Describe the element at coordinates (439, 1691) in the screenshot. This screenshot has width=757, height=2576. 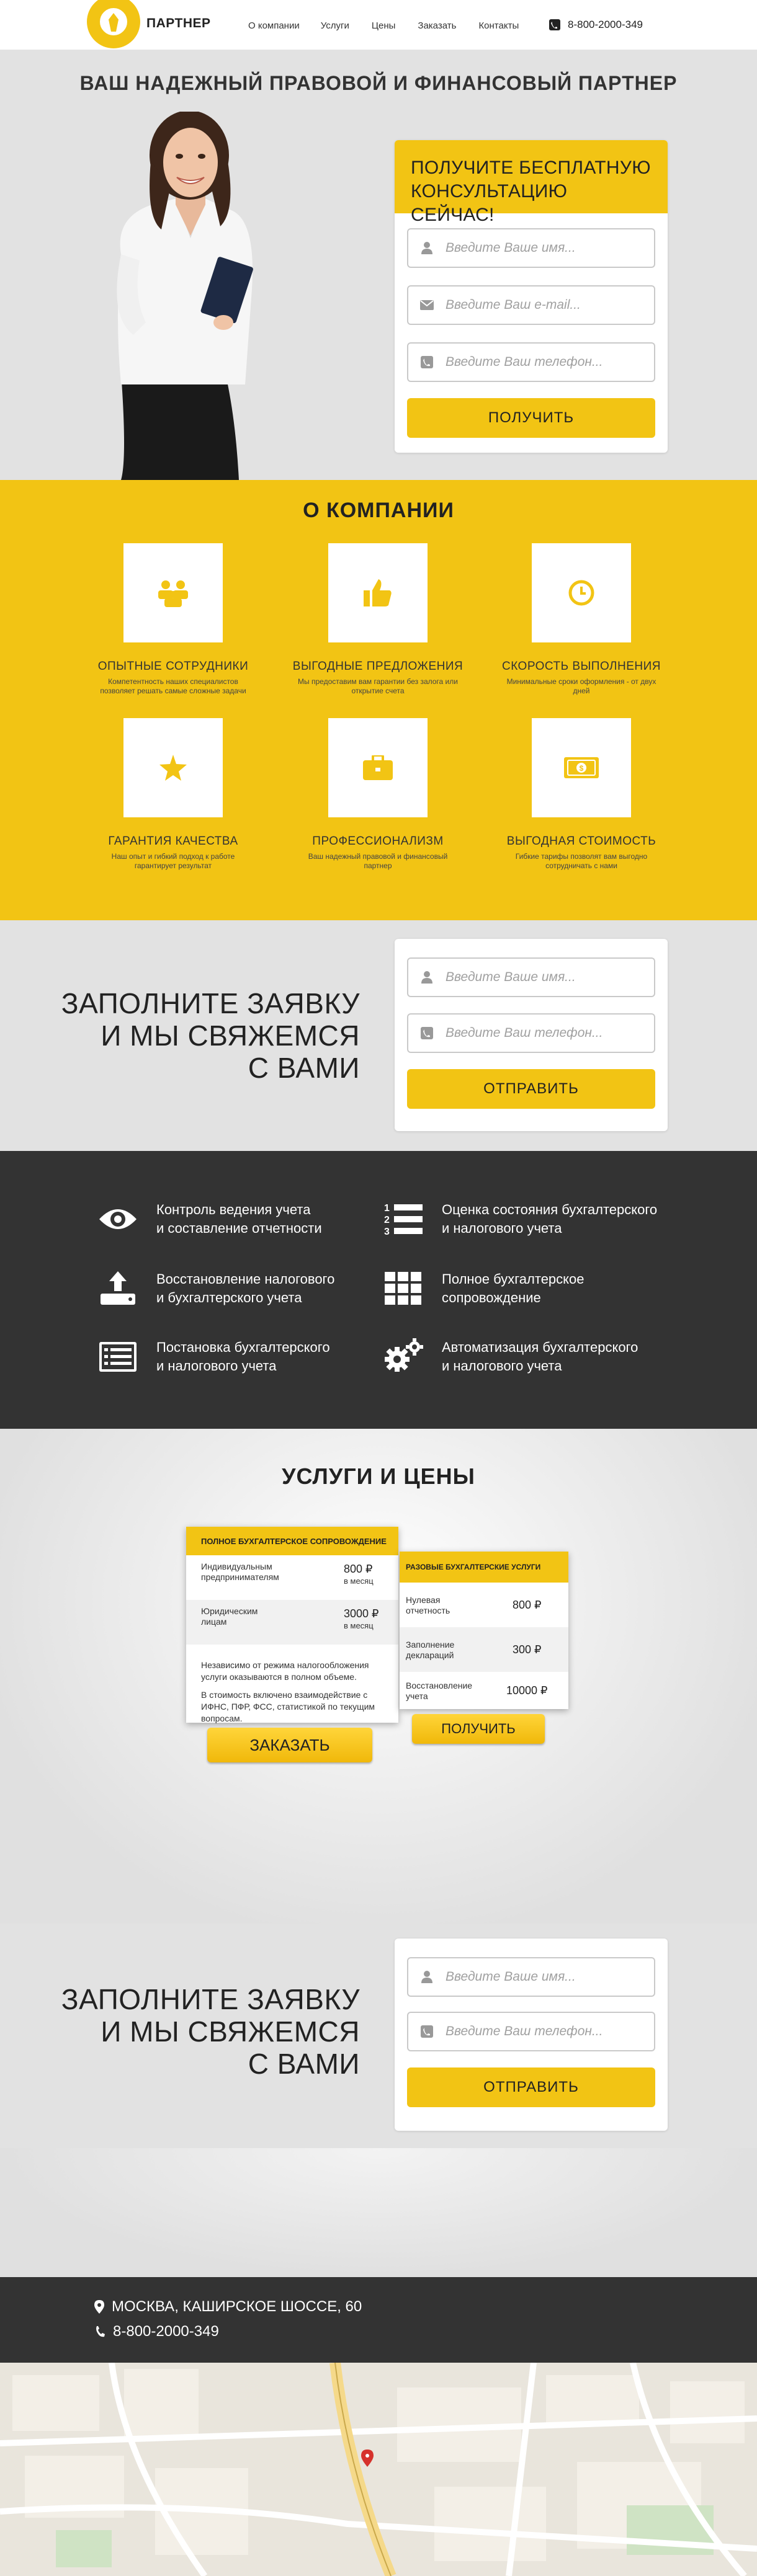
I see `price-row-name: Восстановление учета` at that location.